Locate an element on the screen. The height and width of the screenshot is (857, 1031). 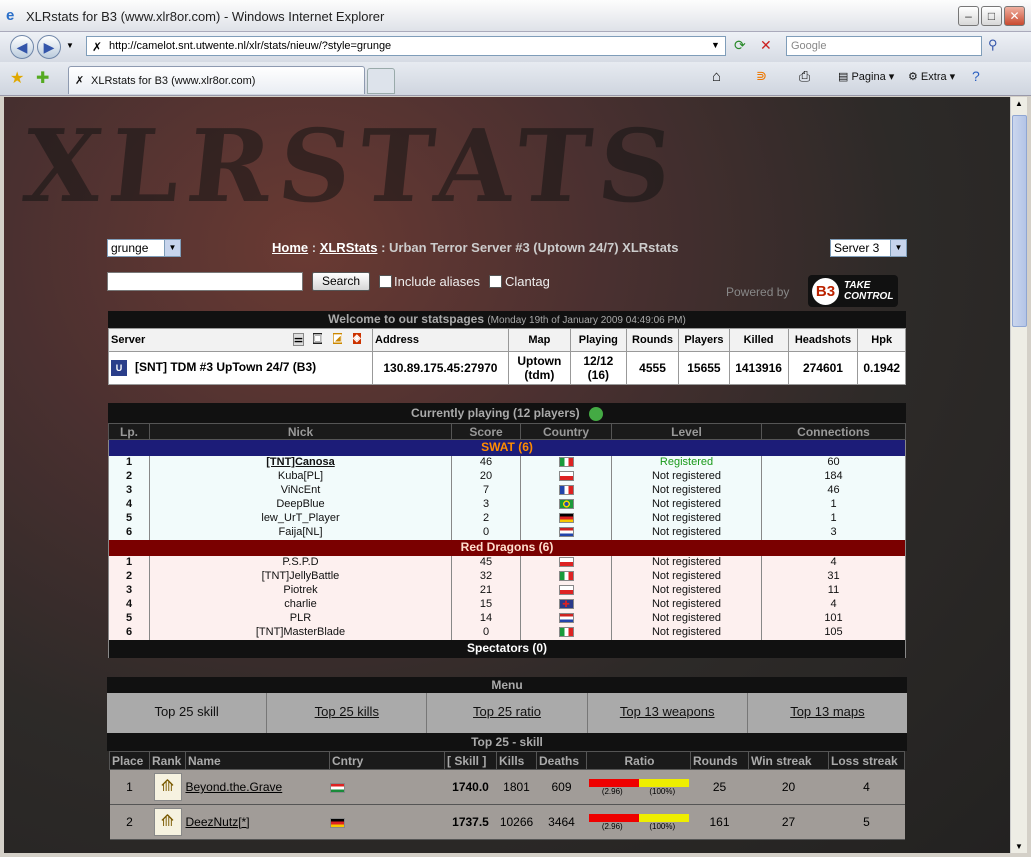
player-lp: 5 is located at coordinates (129, 618).